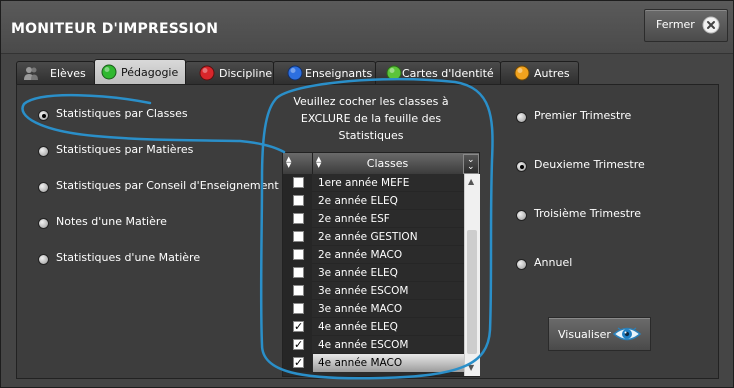 This screenshot has width=734, height=388. Describe the element at coordinates (246, 73) in the screenshot. I see `tab-discipline-label: Discipline` at that location.